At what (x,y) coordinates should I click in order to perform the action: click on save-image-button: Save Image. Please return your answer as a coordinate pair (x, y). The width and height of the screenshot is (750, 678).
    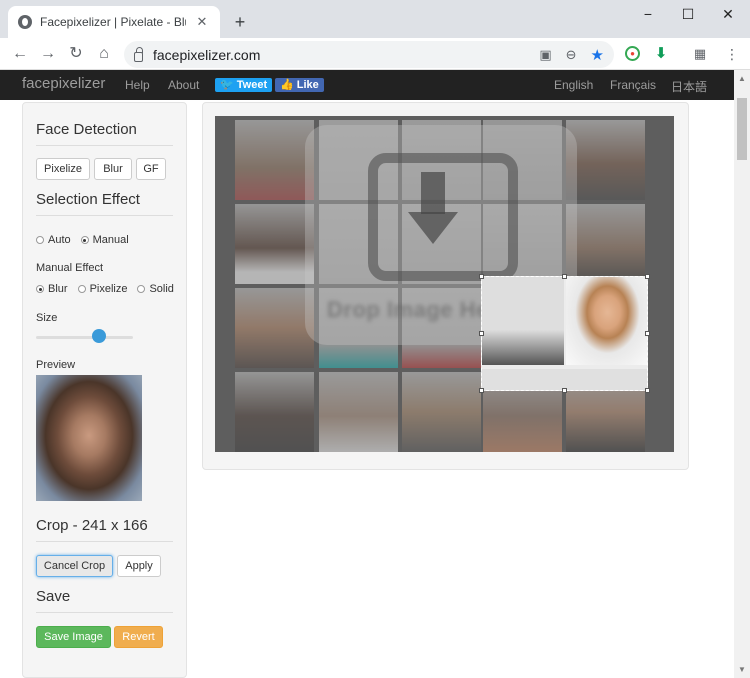
    Looking at the image, I should click on (73, 637).